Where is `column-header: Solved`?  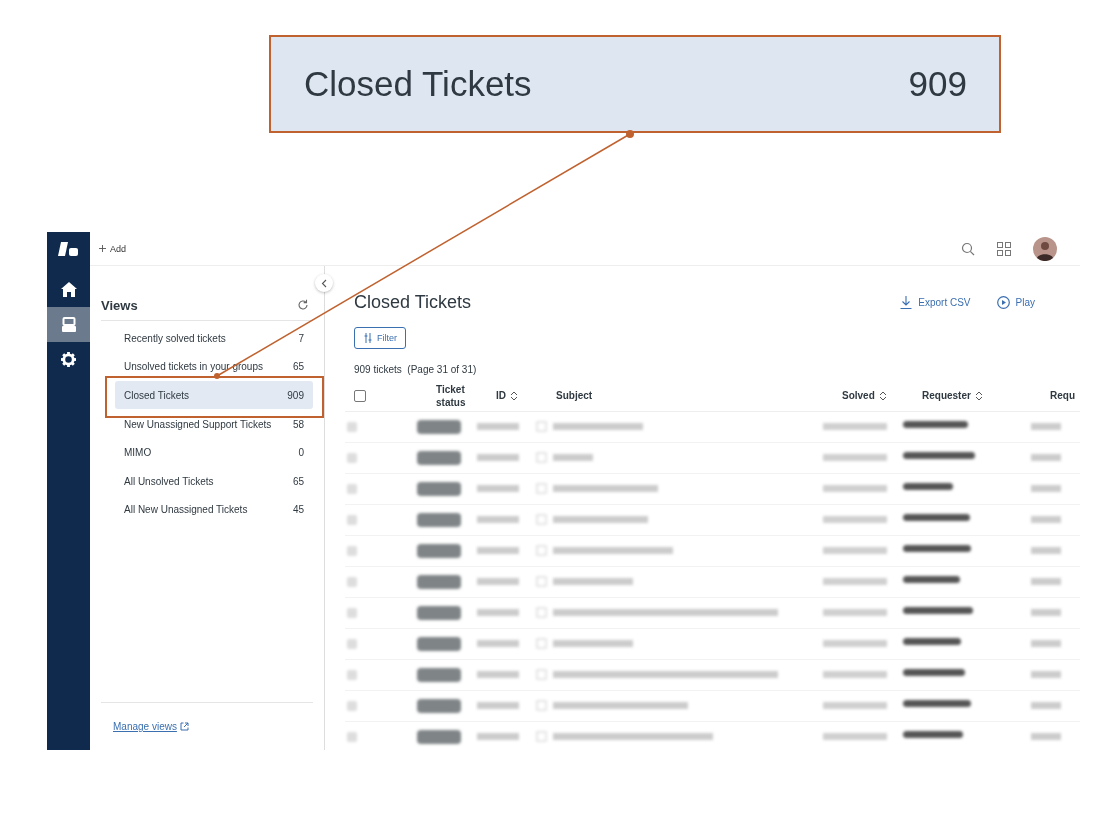
column-header: Solved is located at coordinates (858, 396).